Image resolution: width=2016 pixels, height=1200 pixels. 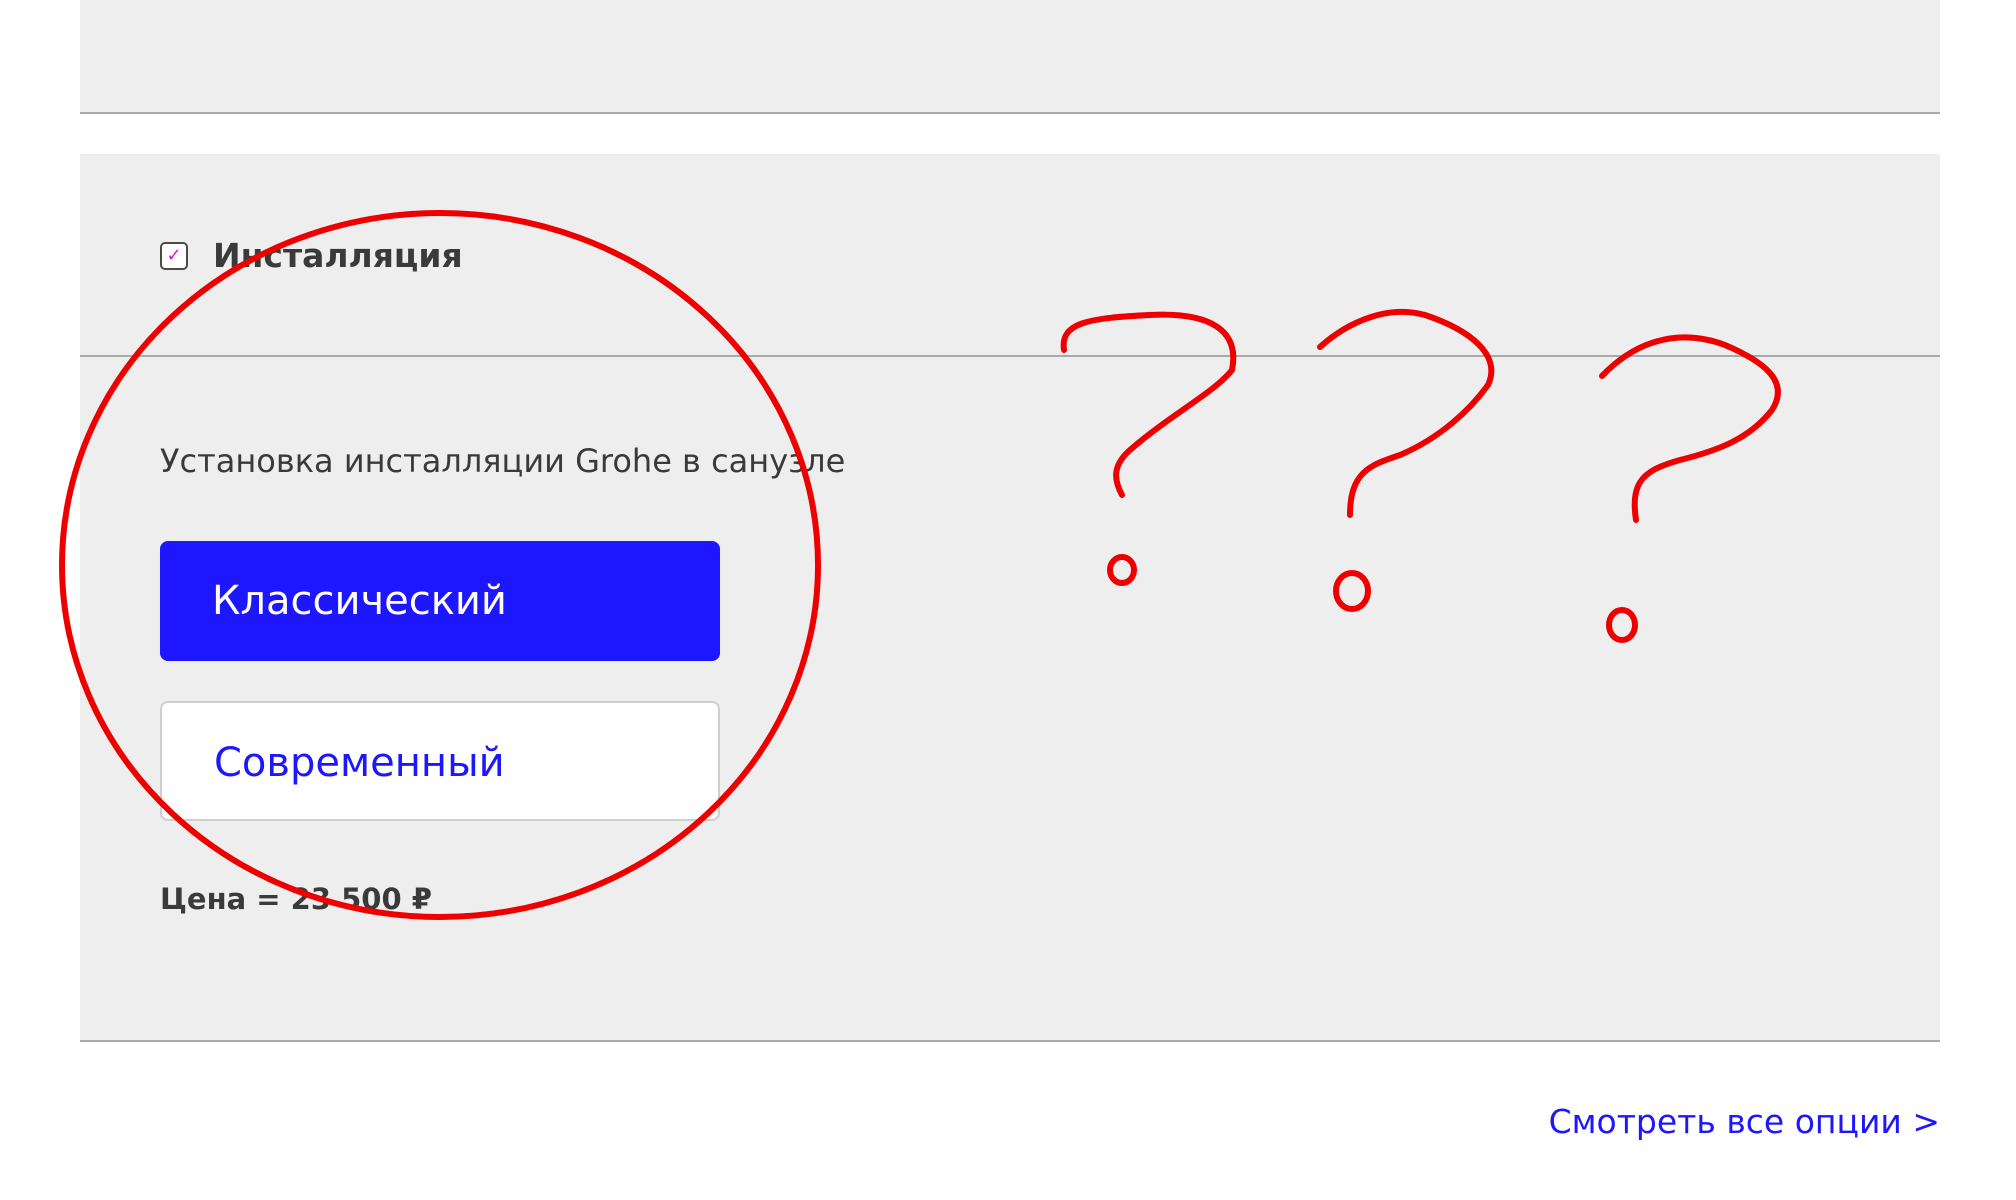 I want to click on see-all-options-link: Смотреть все опции >, so click(x=1744, y=1122).